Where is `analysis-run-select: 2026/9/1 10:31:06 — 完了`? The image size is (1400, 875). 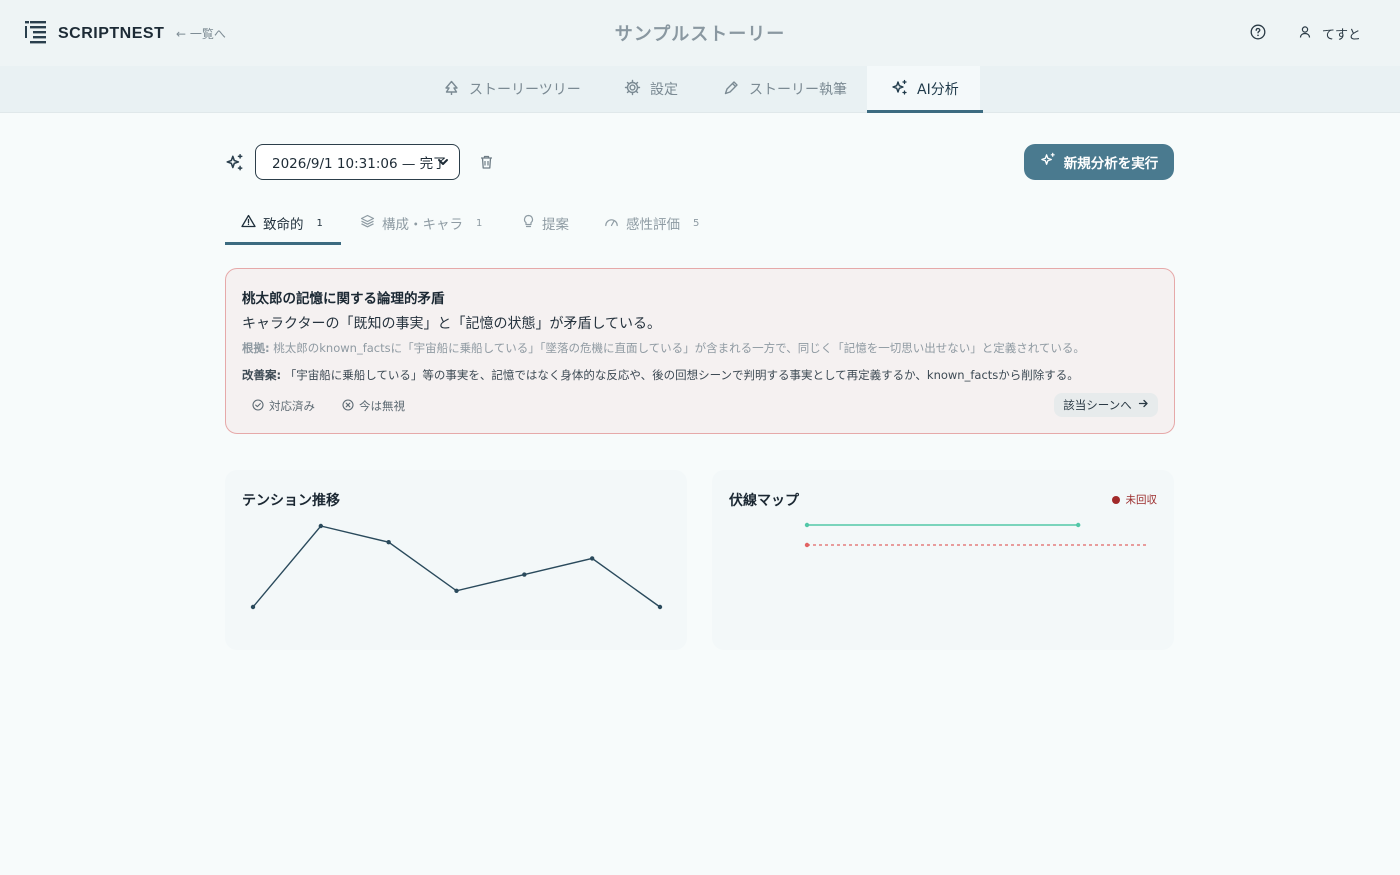
analysis-run-select: 2026/9/1 10:31:06 — 完了 is located at coordinates (357, 162).